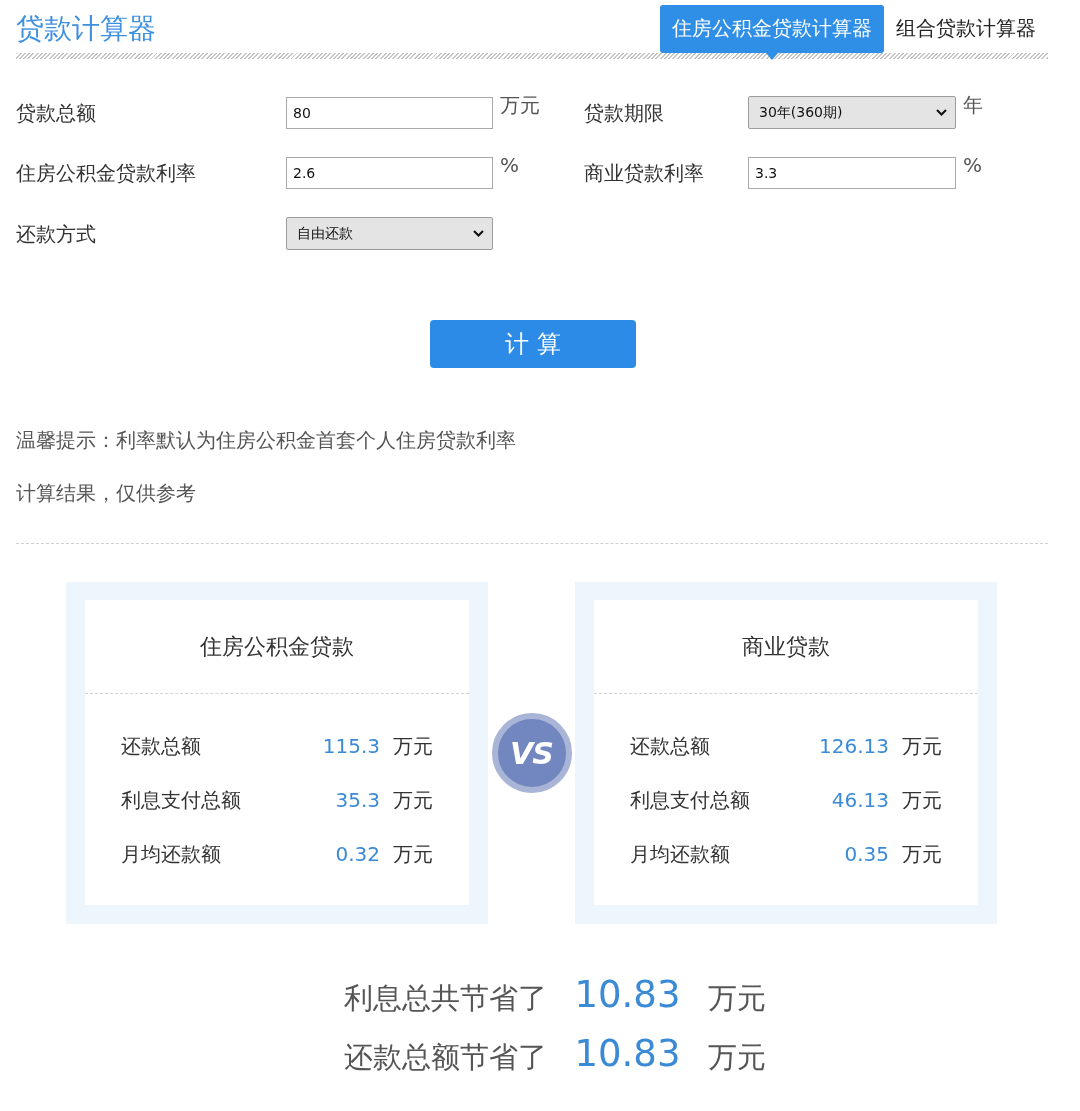  Describe the element at coordinates (357, 800) in the screenshot. I see `result-value: 35.3` at that location.